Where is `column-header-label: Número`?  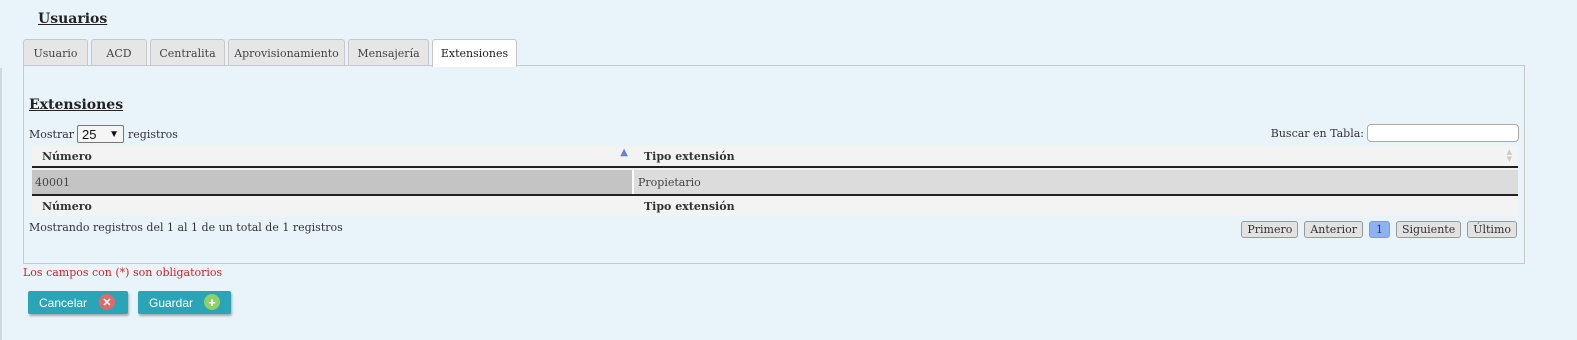 column-header-label: Número is located at coordinates (67, 156).